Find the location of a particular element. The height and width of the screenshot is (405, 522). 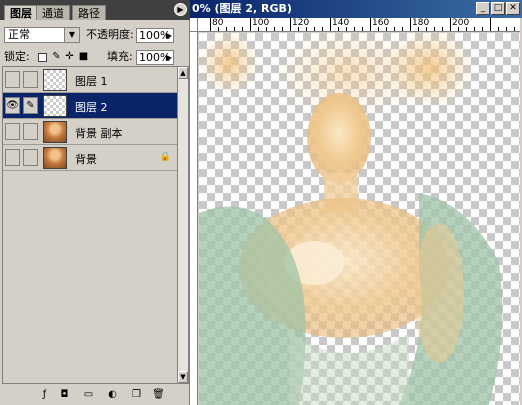

layer-row: 背景 副本 is located at coordinates (90, 132).